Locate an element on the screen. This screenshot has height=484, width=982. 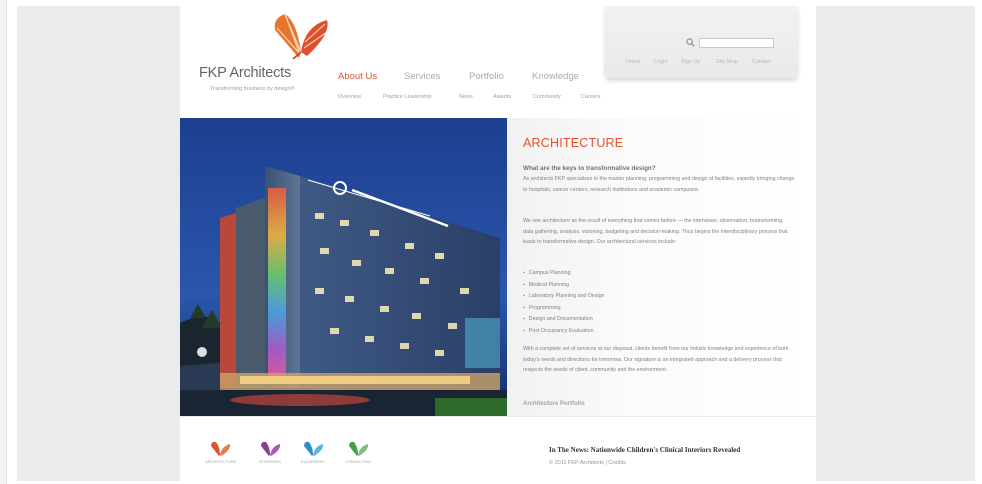
footer-equipment-link: EQUIPMENT is located at coordinates (313, 455).